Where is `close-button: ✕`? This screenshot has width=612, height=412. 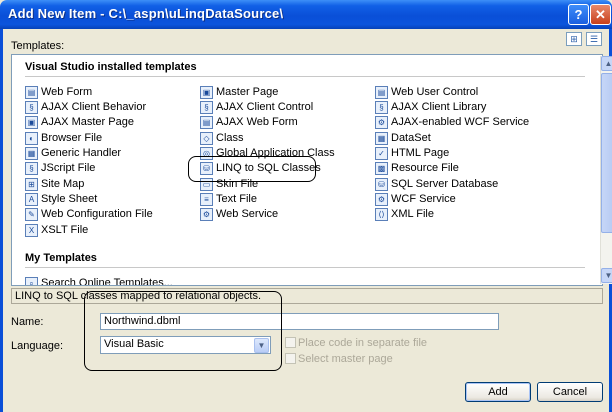 close-button: ✕ is located at coordinates (600, 14).